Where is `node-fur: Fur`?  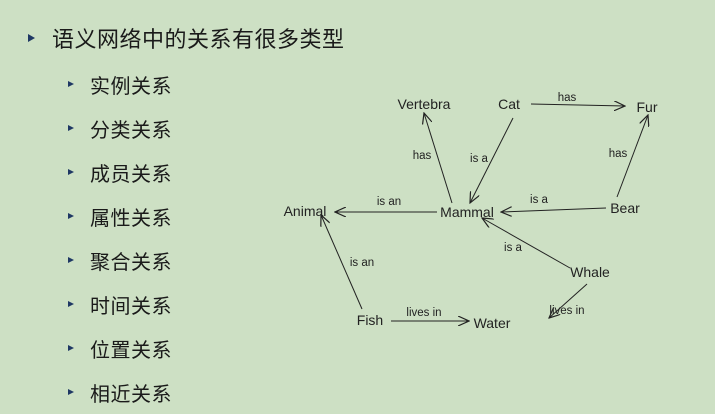
node-fur: Fur is located at coordinates (647, 107).